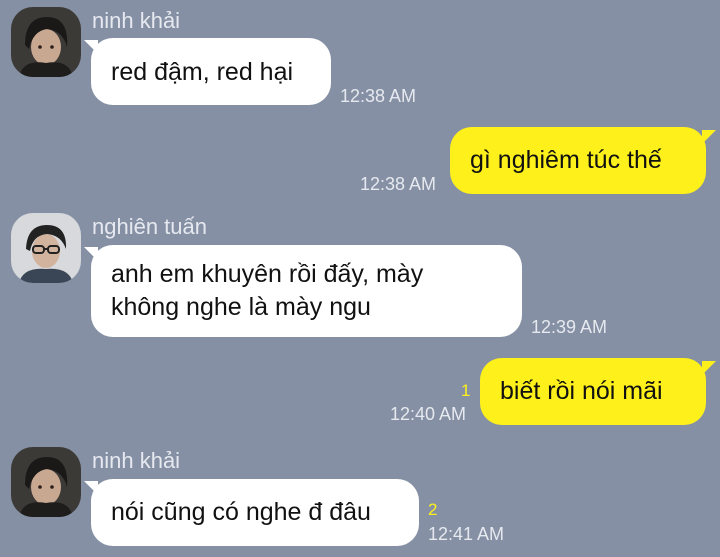 The height and width of the screenshot is (557, 720). Describe the element at coordinates (428, 414) in the screenshot. I see `message-timestamp: 12:40 AM` at that location.